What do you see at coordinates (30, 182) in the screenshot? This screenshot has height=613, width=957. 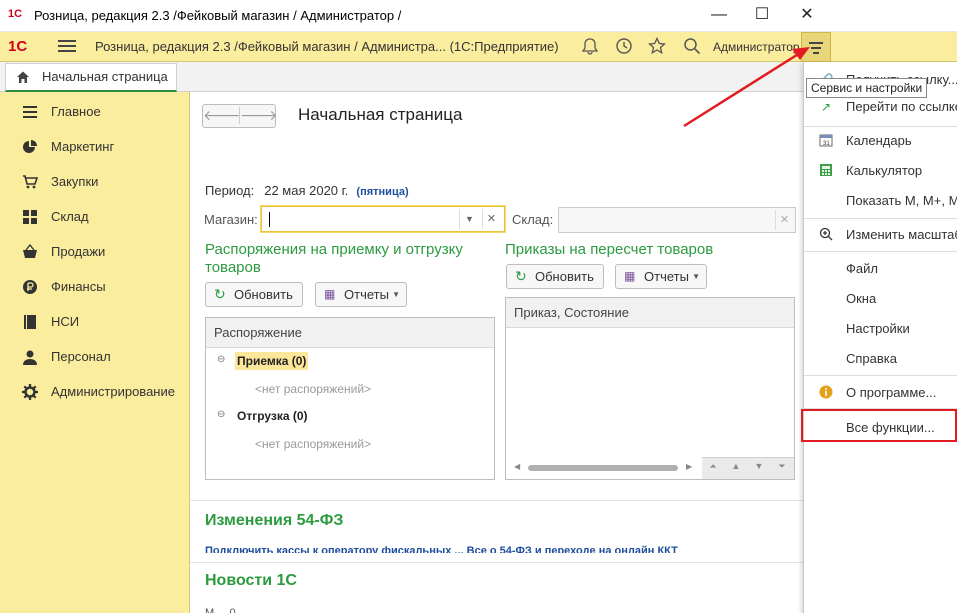 I see `cart-icon` at bounding box center [30, 182].